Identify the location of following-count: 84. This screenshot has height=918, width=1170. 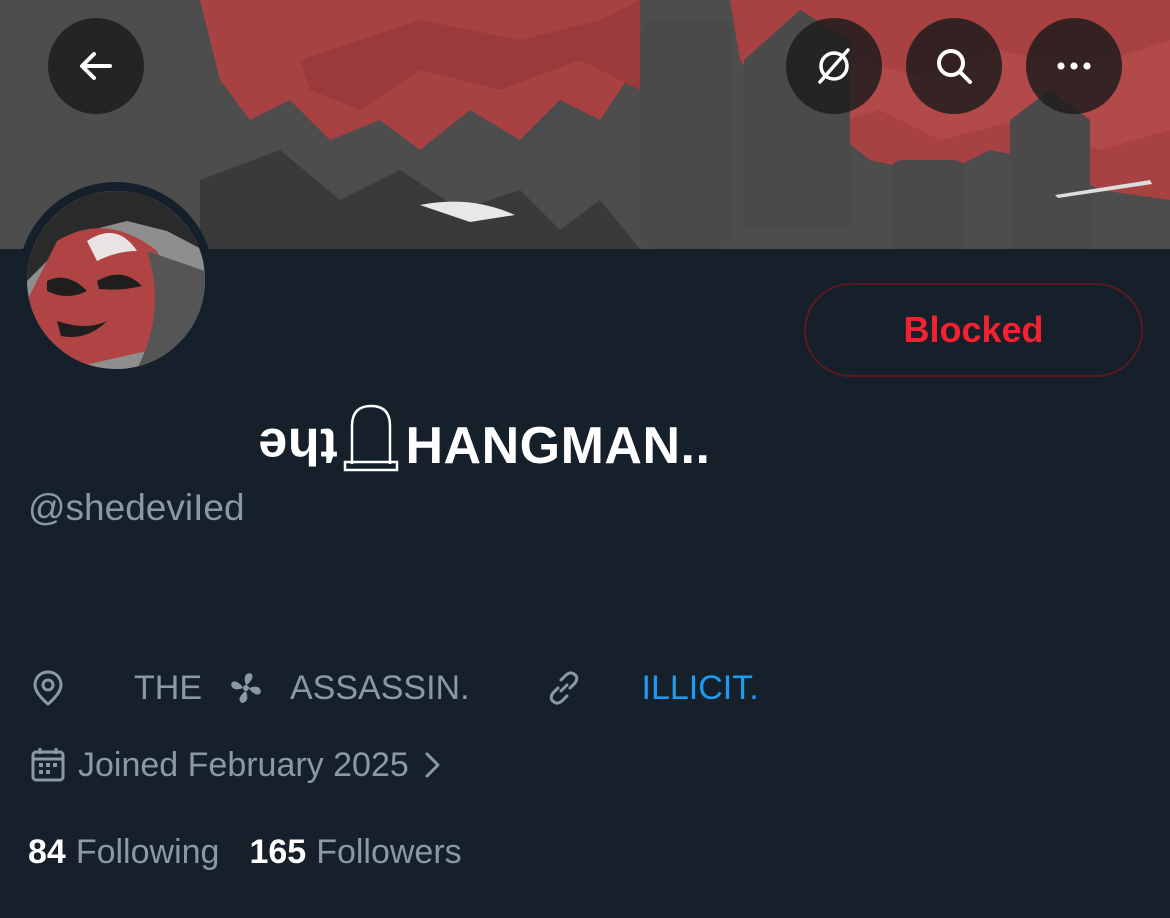
(47, 851).